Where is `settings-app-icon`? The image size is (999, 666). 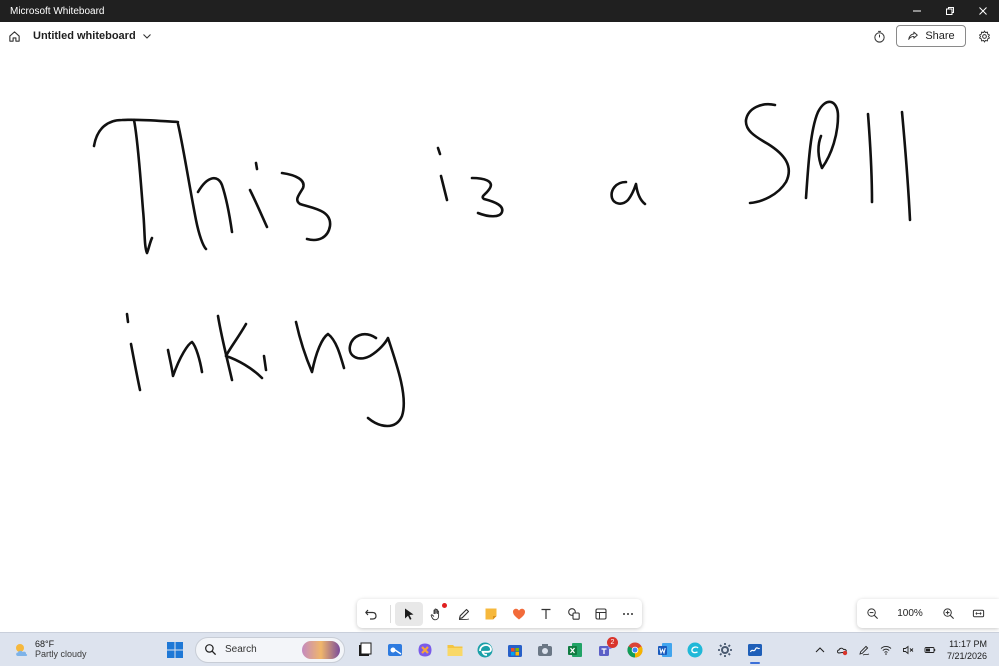 settings-app-icon is located at coordinates (725, 649).